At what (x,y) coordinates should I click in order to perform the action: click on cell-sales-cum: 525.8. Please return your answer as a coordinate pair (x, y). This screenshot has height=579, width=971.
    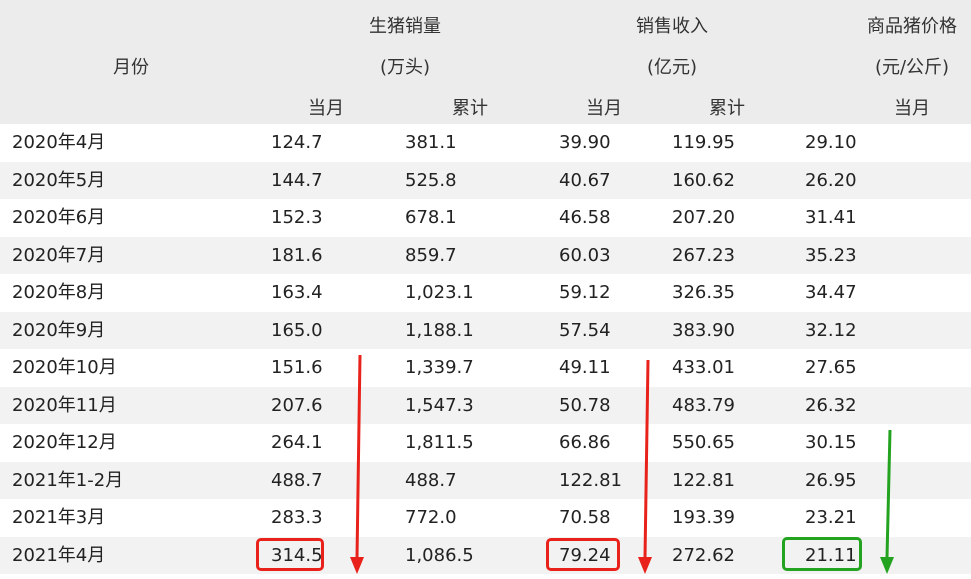
    Looking at the image, I should click on (431, 180).